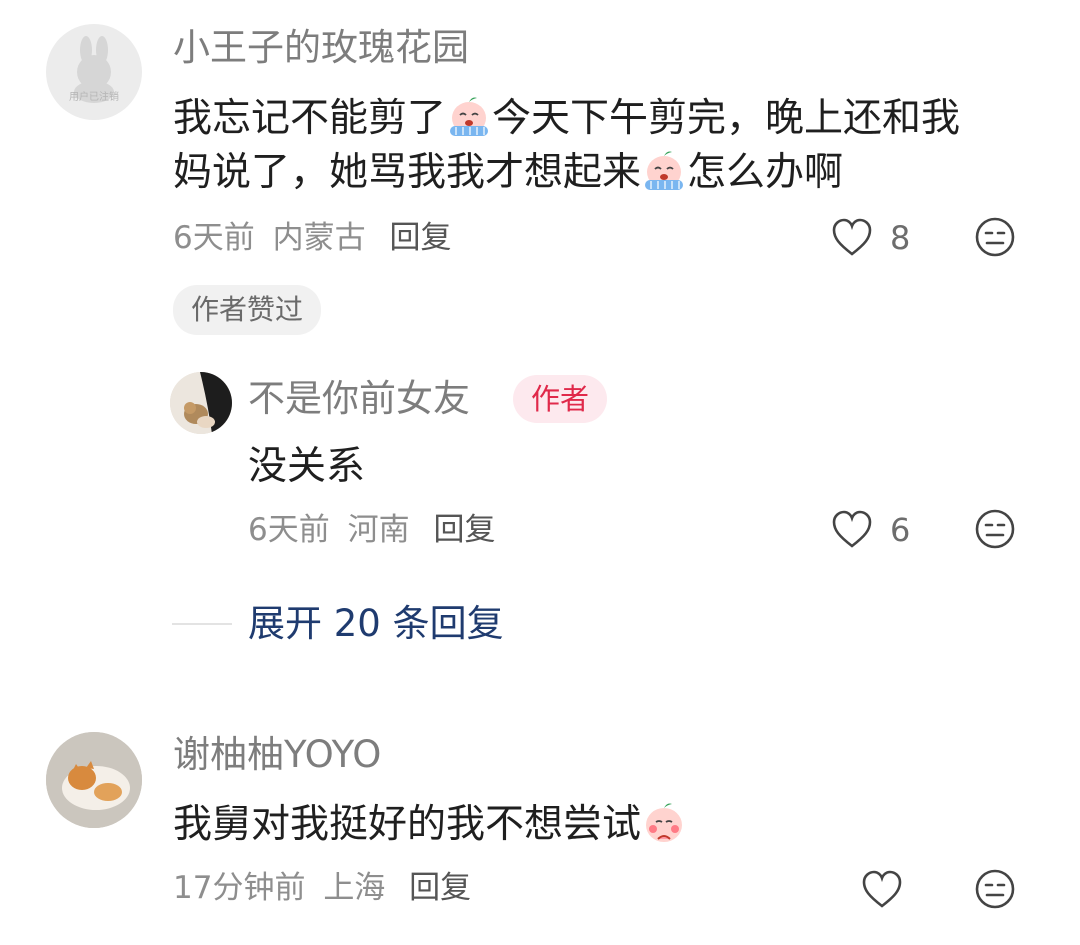  Describe the element at coordinates (603, 146) in the screenshot. I see `comment-text: 我忘记不能剪了 今天下午剪完，晚上还和我 妈说了，她骂我我才想起来 怎么办啊` at that location.